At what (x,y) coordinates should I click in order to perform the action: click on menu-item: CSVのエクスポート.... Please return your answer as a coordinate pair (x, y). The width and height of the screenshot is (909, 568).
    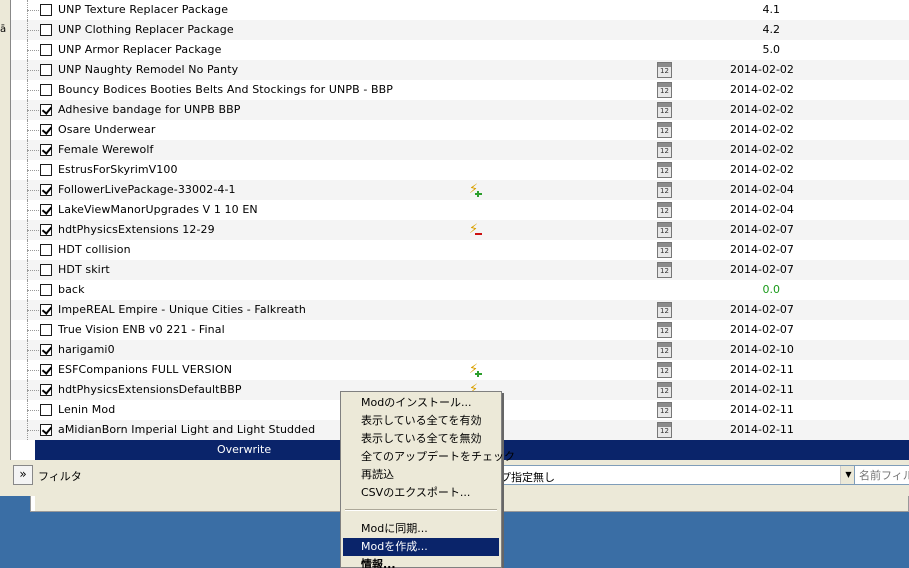
    Looking at the image, I should click on (421, 493).